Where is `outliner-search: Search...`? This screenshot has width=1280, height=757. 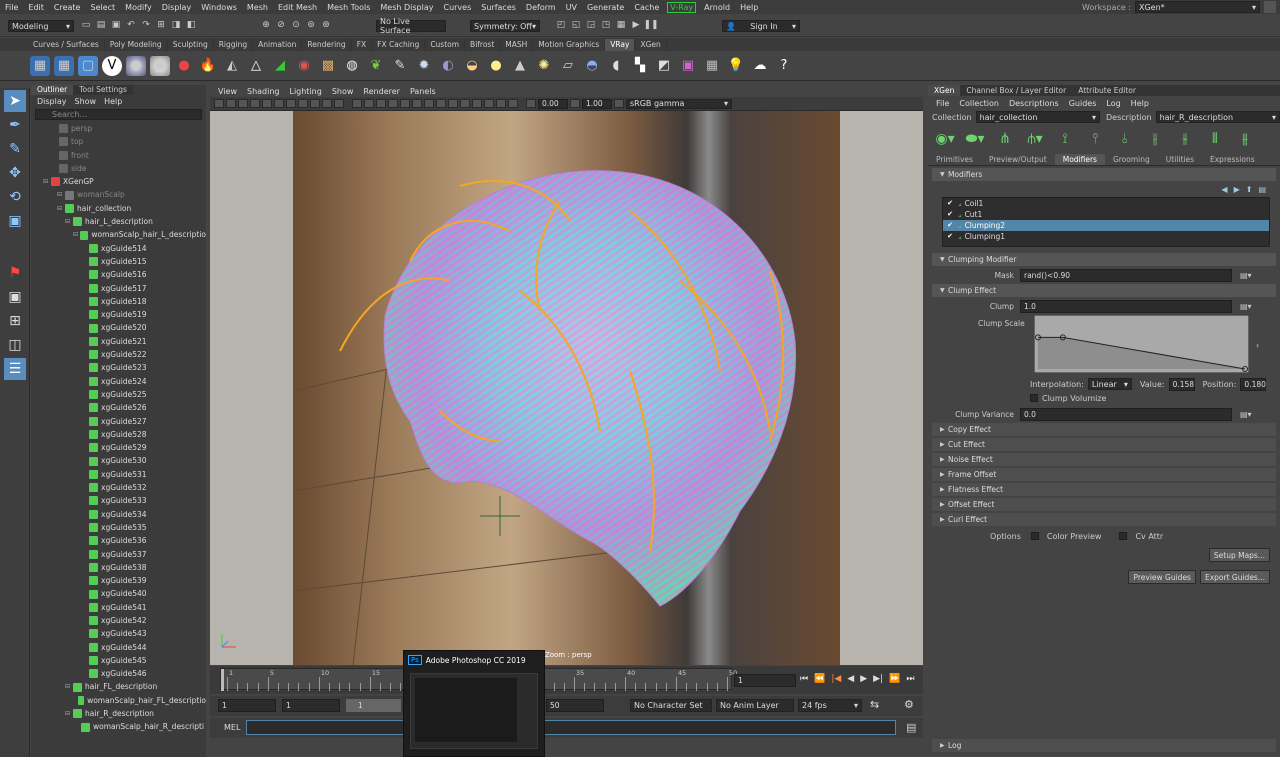 outliner-search: Search... is located at coordinates (118, 114).